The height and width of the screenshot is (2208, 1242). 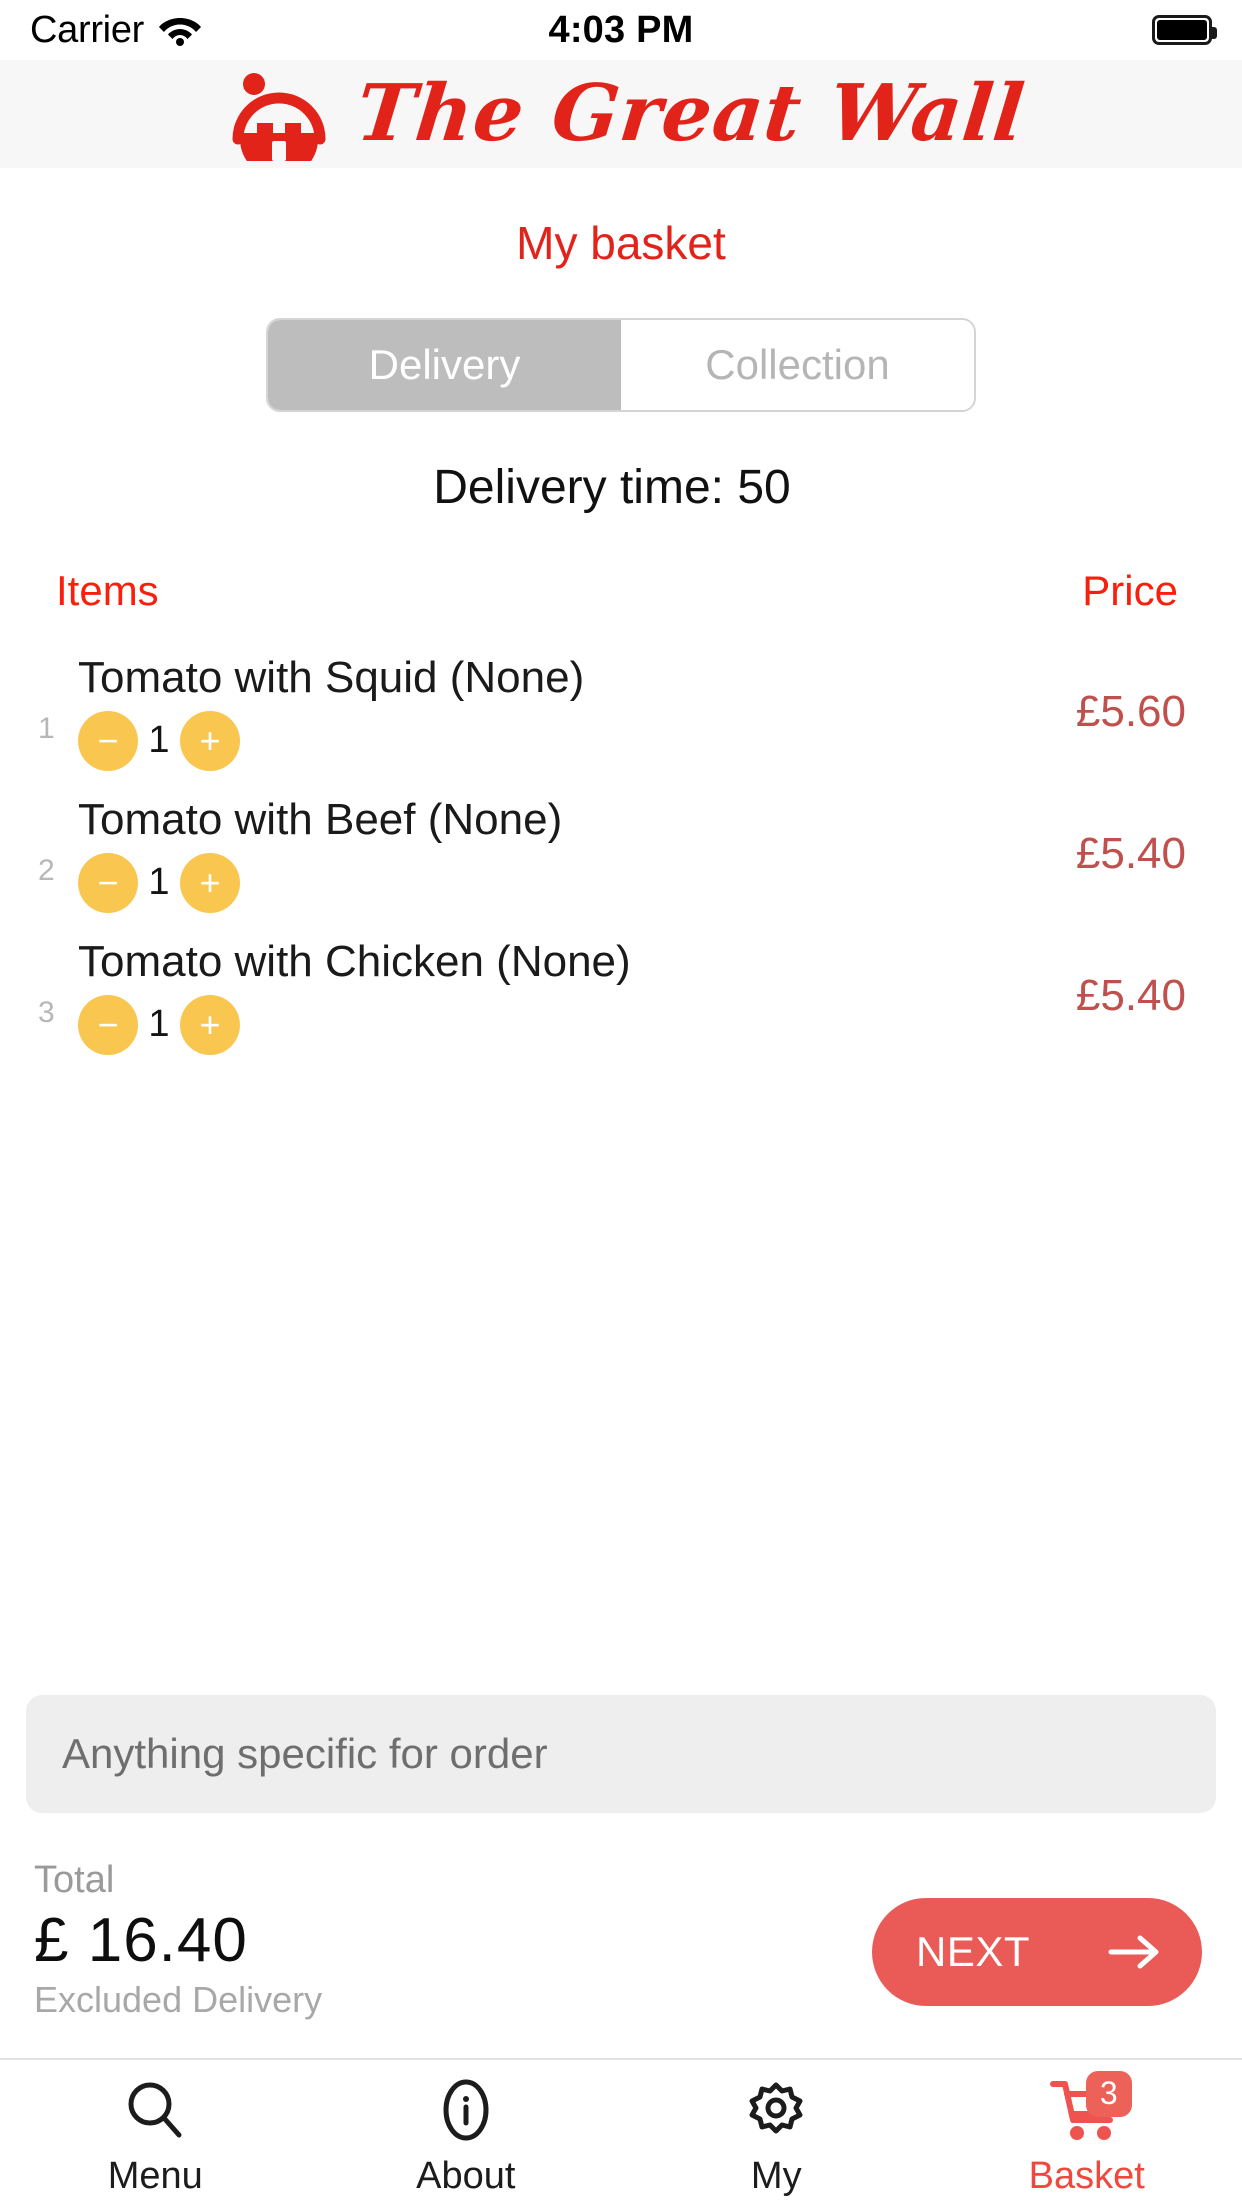 I want to click on table-row: 2 Tomato with Beef (None) − 1 + £5.40, so click(x=621, y=854).